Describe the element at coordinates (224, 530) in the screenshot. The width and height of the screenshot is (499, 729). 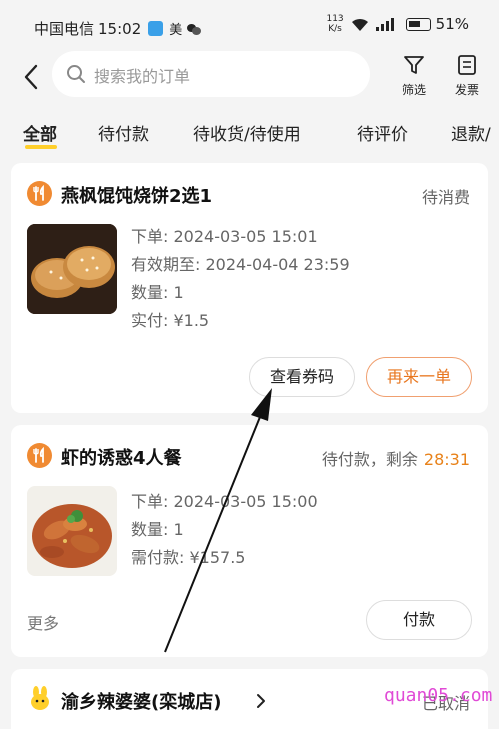
I see `order-details: 下单: 2024-03-05 15:00 数量: 1 需付款: ¥157.5` at that location.